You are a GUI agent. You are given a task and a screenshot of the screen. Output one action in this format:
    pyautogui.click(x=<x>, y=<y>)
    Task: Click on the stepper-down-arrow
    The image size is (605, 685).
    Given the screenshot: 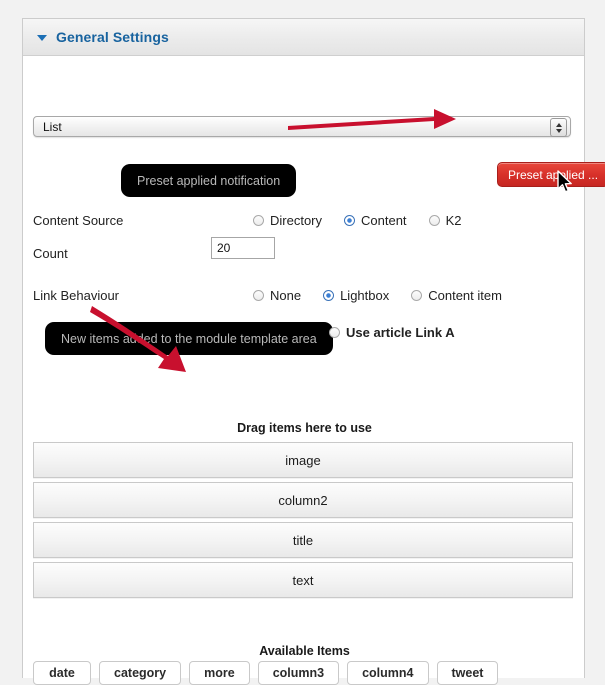 What is the action you would take?
    pyautogui.click(x=558, y=130)
    